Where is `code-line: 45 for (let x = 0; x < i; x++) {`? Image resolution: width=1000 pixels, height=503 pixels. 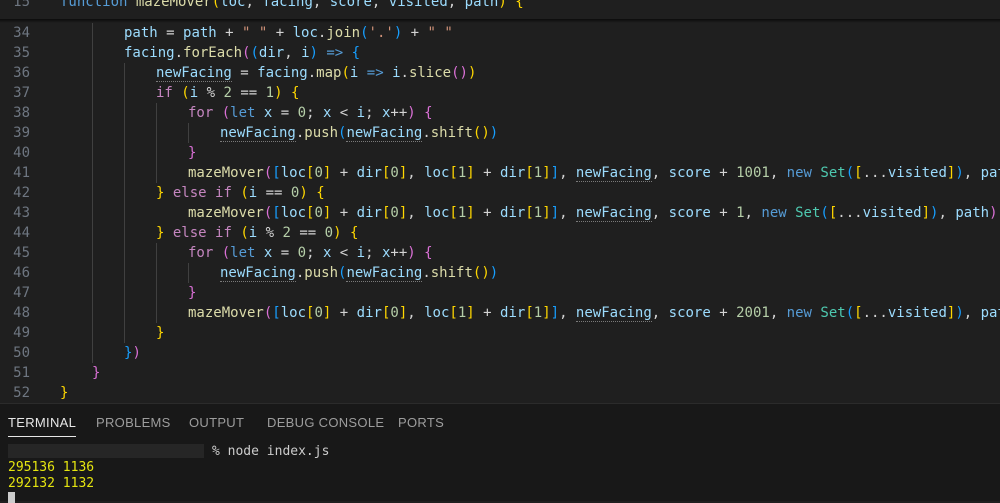 code-line: 45 for (let x = 0; x < i; x++) { is located at coordinates (500, 253).